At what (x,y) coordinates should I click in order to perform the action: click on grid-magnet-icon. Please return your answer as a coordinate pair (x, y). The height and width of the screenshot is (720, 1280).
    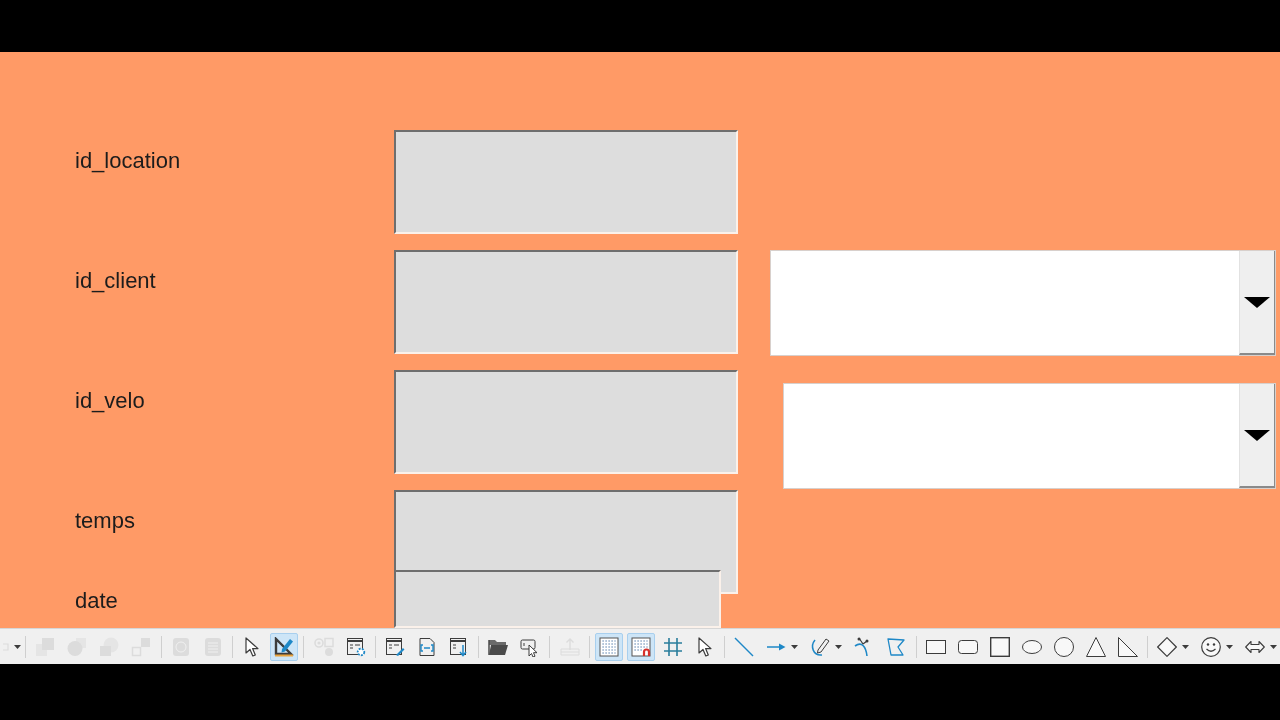
    Looking at the image, I should click on (641, 646).